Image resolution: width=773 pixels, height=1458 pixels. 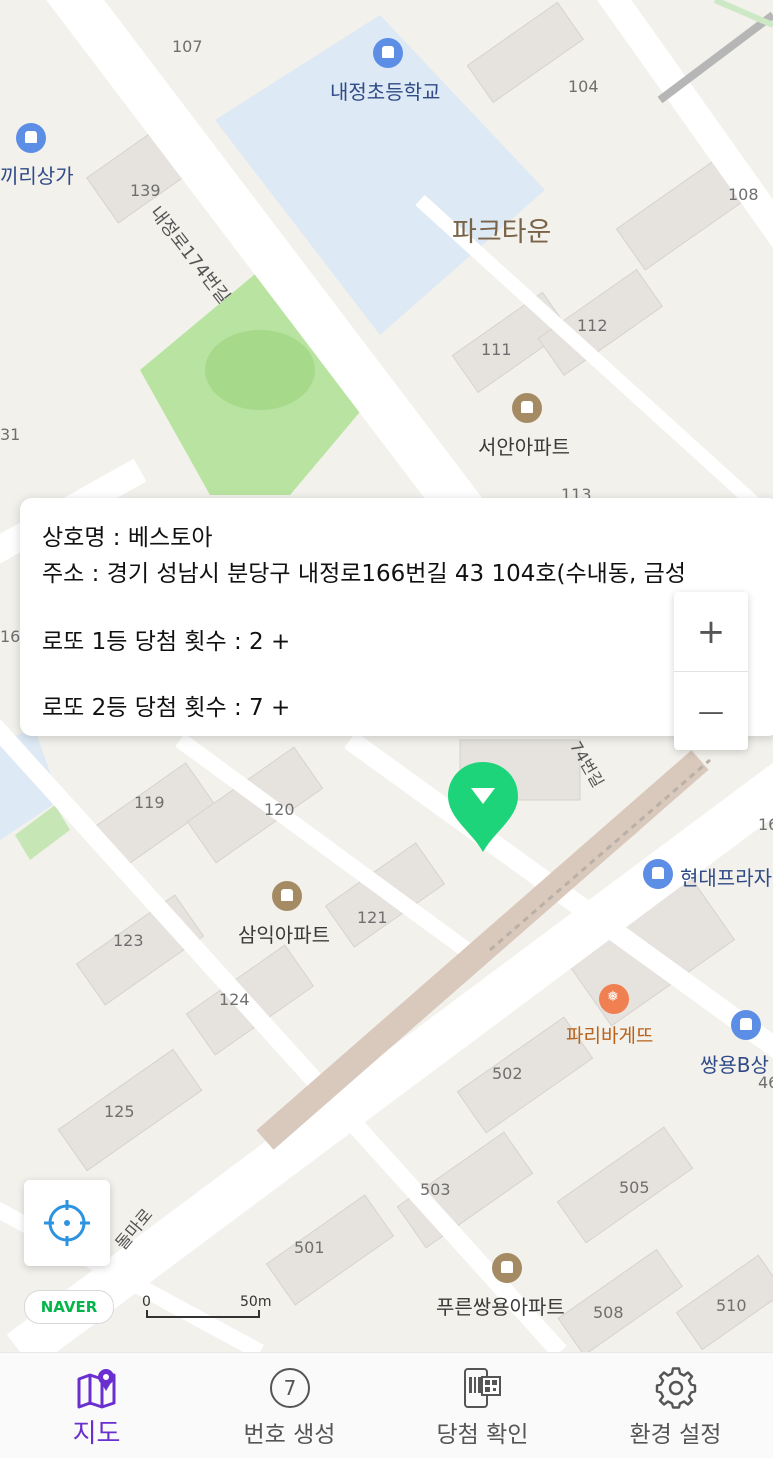 What do you see at coordinates (388, 53) in the screenshot?
I see `school-pin-icon` at bounding box center [388, 53].